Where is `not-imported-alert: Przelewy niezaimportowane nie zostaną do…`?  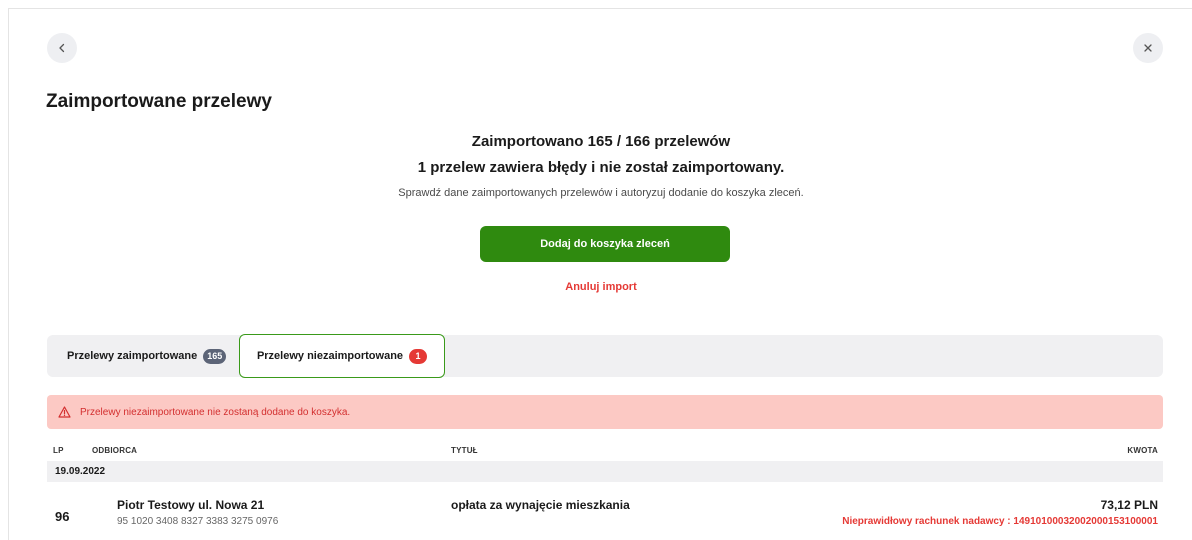 not-imported-alert: Przelewy niezaimportowane nie zostaną do… is located at coordinates (605, 412).